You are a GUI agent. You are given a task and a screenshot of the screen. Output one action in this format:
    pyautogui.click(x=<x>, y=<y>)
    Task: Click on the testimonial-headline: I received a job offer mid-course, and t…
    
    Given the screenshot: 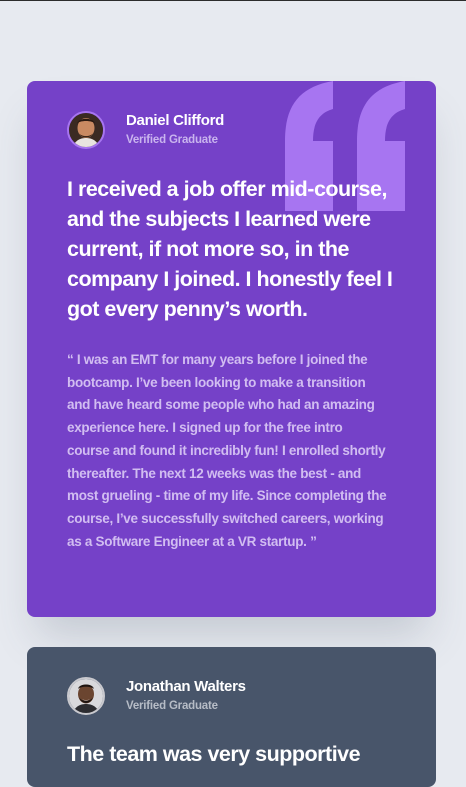 What is the action you would take?
    pyautogui.click(x=230, y=249)
    